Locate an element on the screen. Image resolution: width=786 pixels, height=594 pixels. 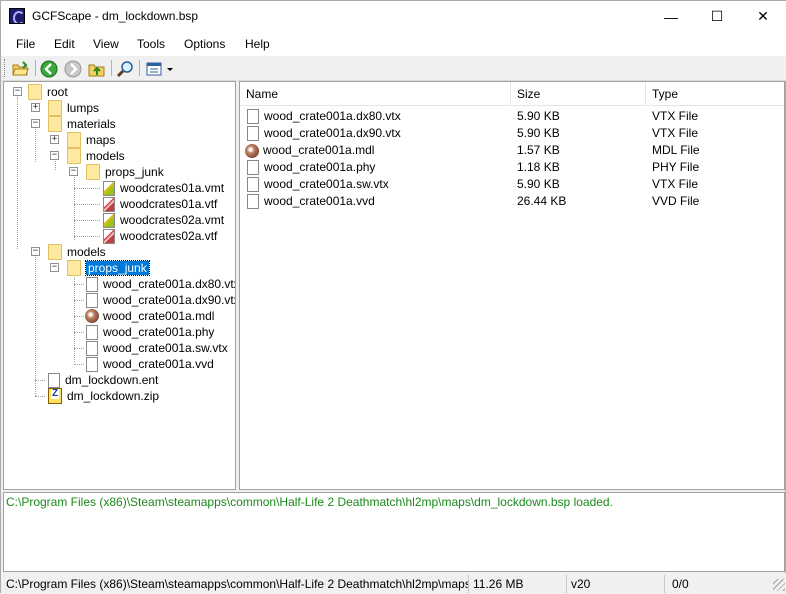
tree-node-file: woodcrates01a.vmt is located at coordinates (163, 188).